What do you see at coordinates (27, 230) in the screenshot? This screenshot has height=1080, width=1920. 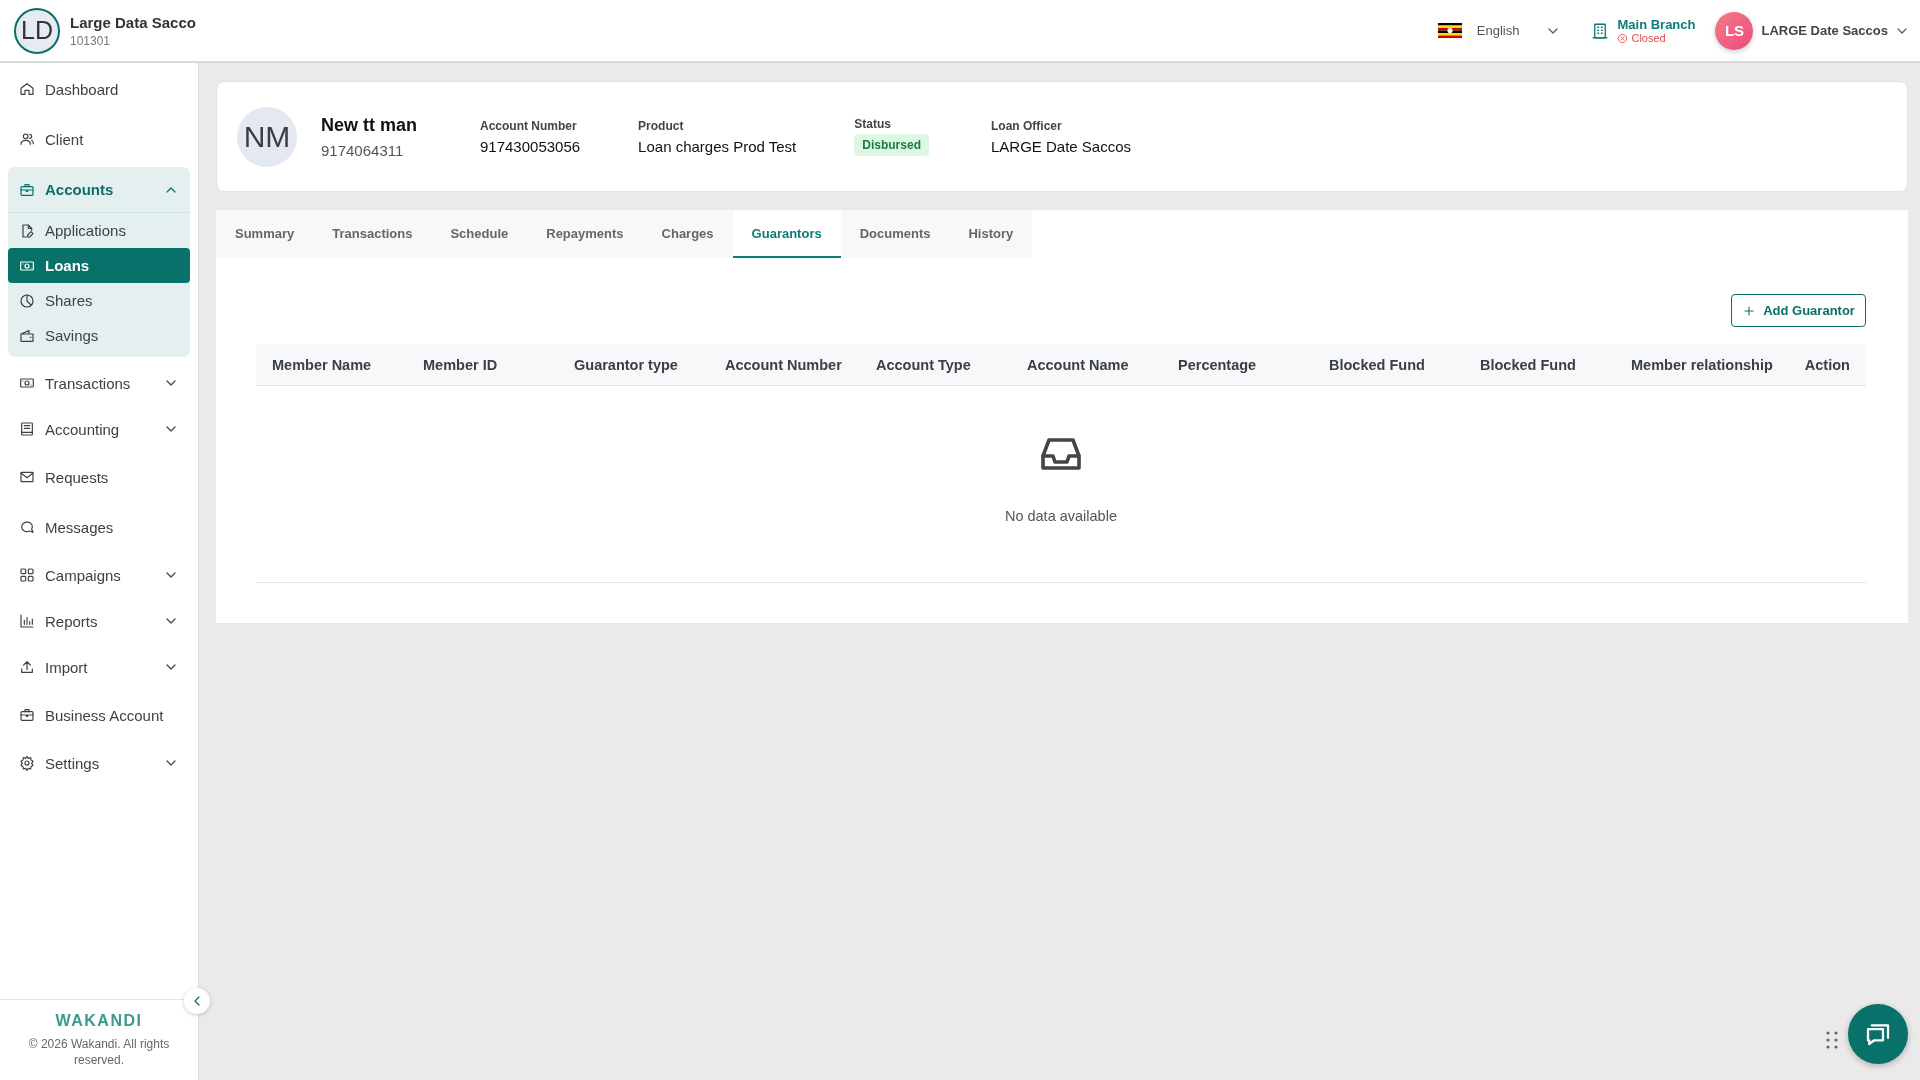 I see `document-pen-icon` at bounding box center [27, 230].